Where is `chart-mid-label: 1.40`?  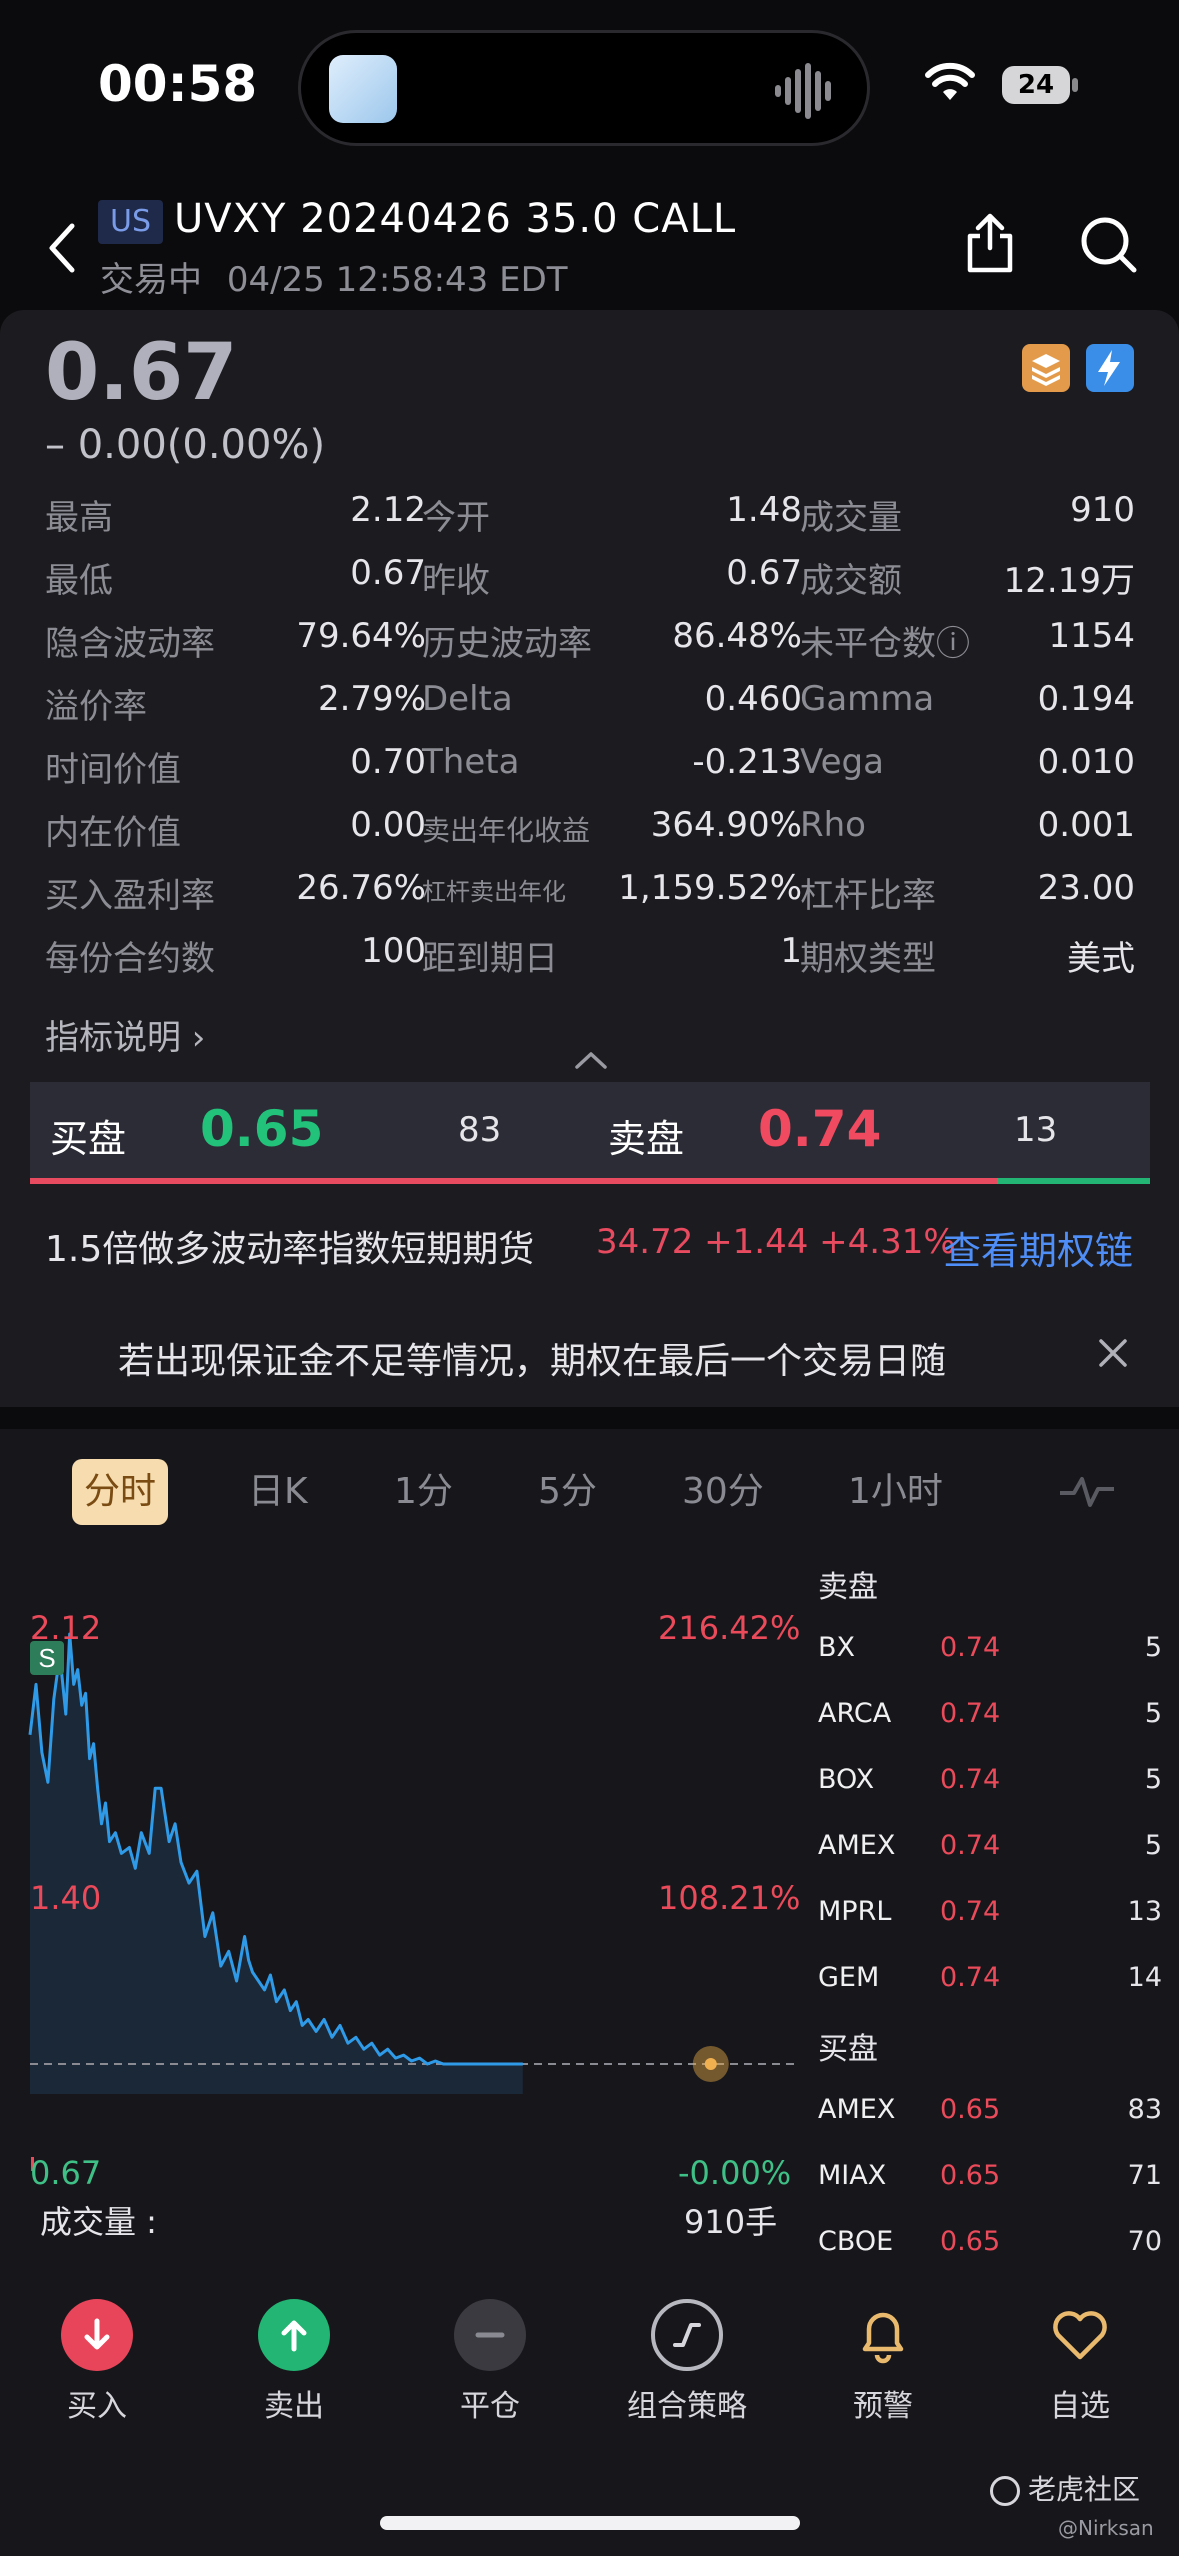
chart-mid-label: 1.40 is located at coordinates (66, 1898).